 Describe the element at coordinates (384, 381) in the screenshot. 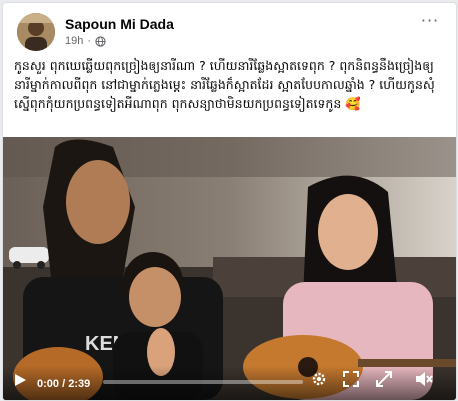

I see `expand-icon` at that location.